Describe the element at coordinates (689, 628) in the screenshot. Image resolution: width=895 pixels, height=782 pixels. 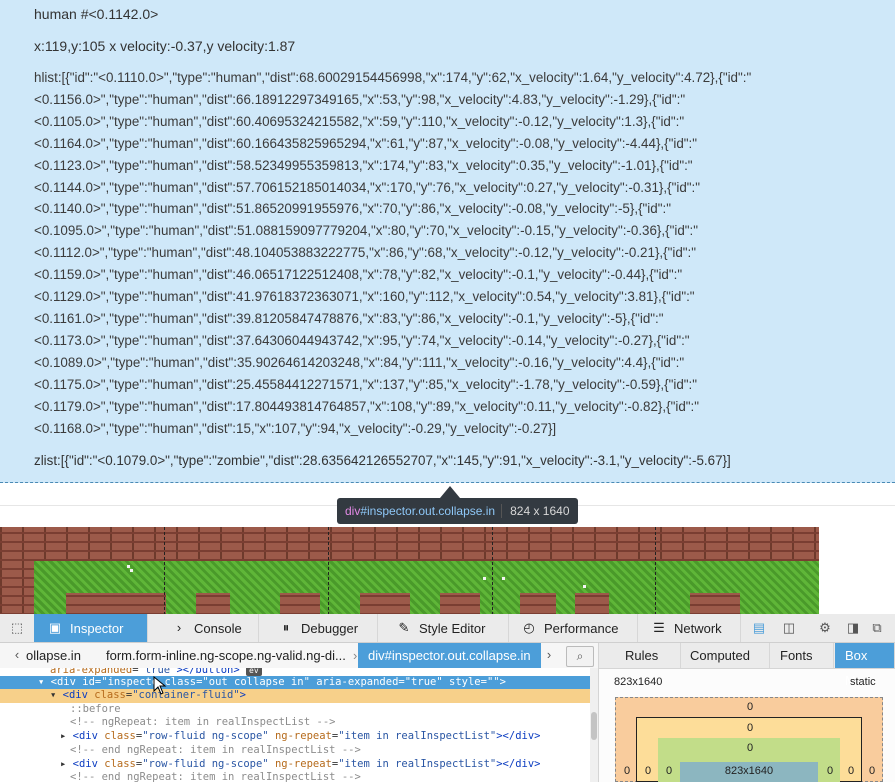
I see `tab-network: ☰ Network` at that location.